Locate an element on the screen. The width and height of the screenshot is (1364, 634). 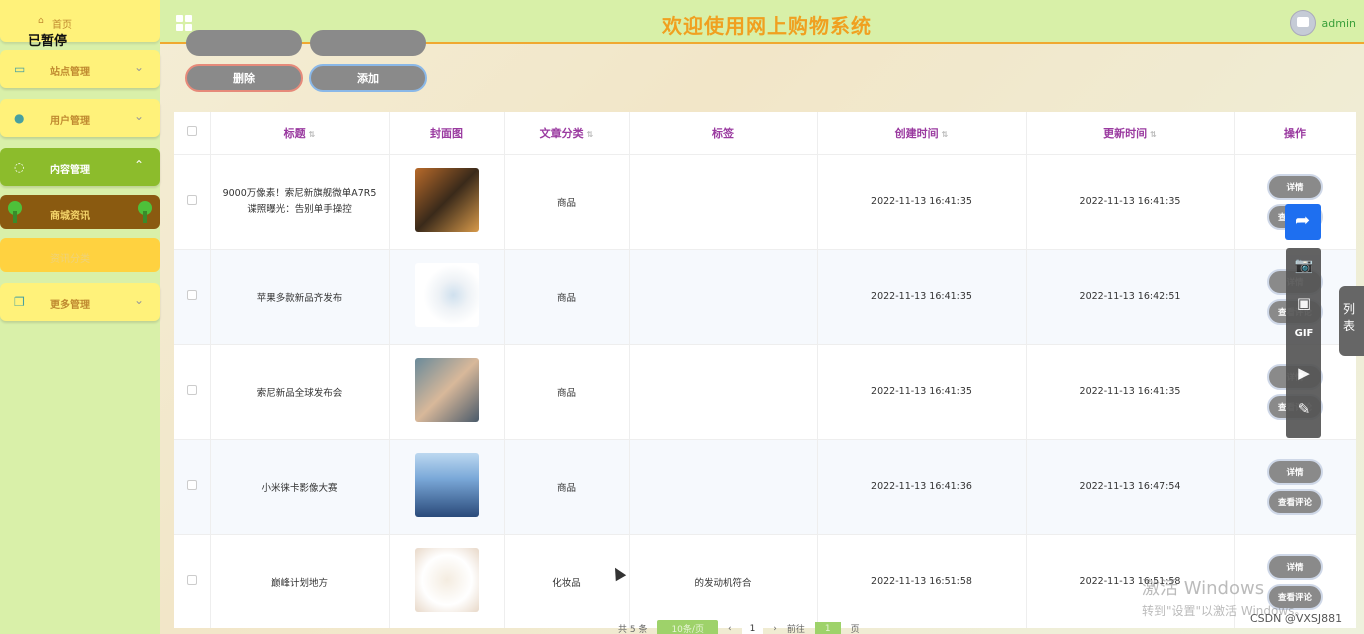
column-header-cover: 封面图 is located at coordinates (447, 133).